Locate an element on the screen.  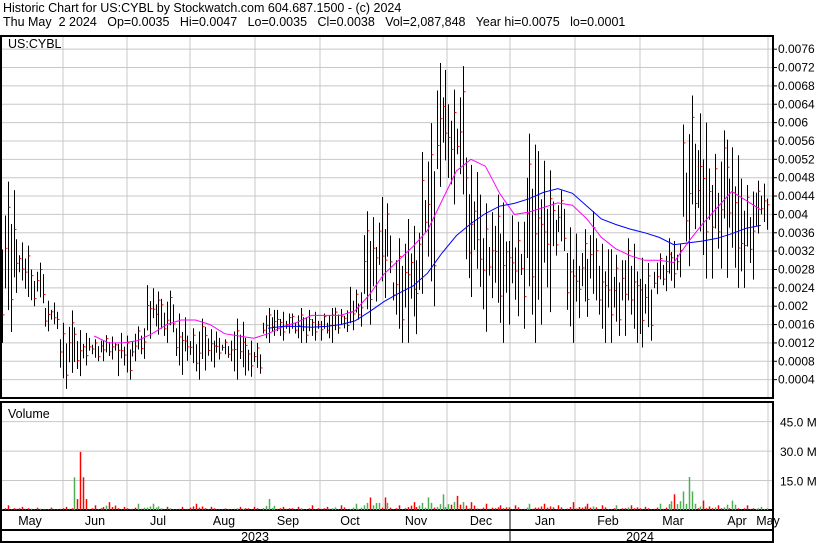
month-label: Sep is located at coordinates (288, 521).